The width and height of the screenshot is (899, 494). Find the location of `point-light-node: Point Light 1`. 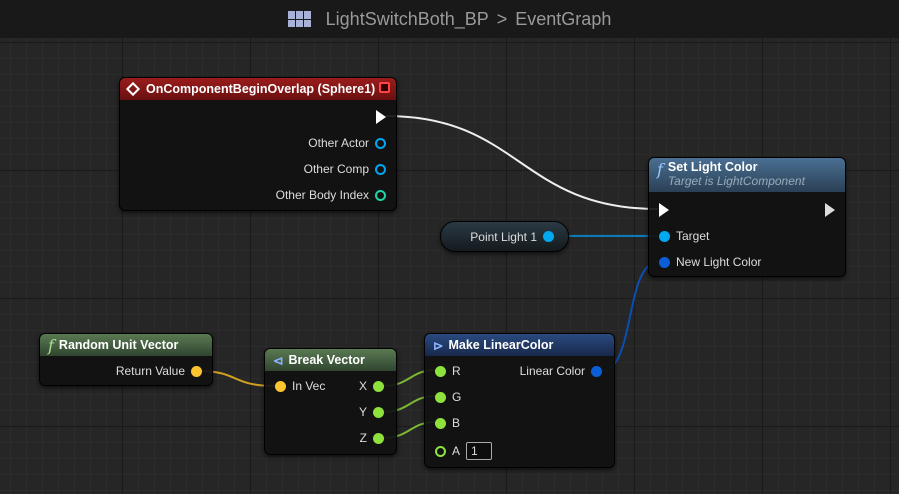

point-light-node: Point Light 1 is located at coordinates (504, 236).